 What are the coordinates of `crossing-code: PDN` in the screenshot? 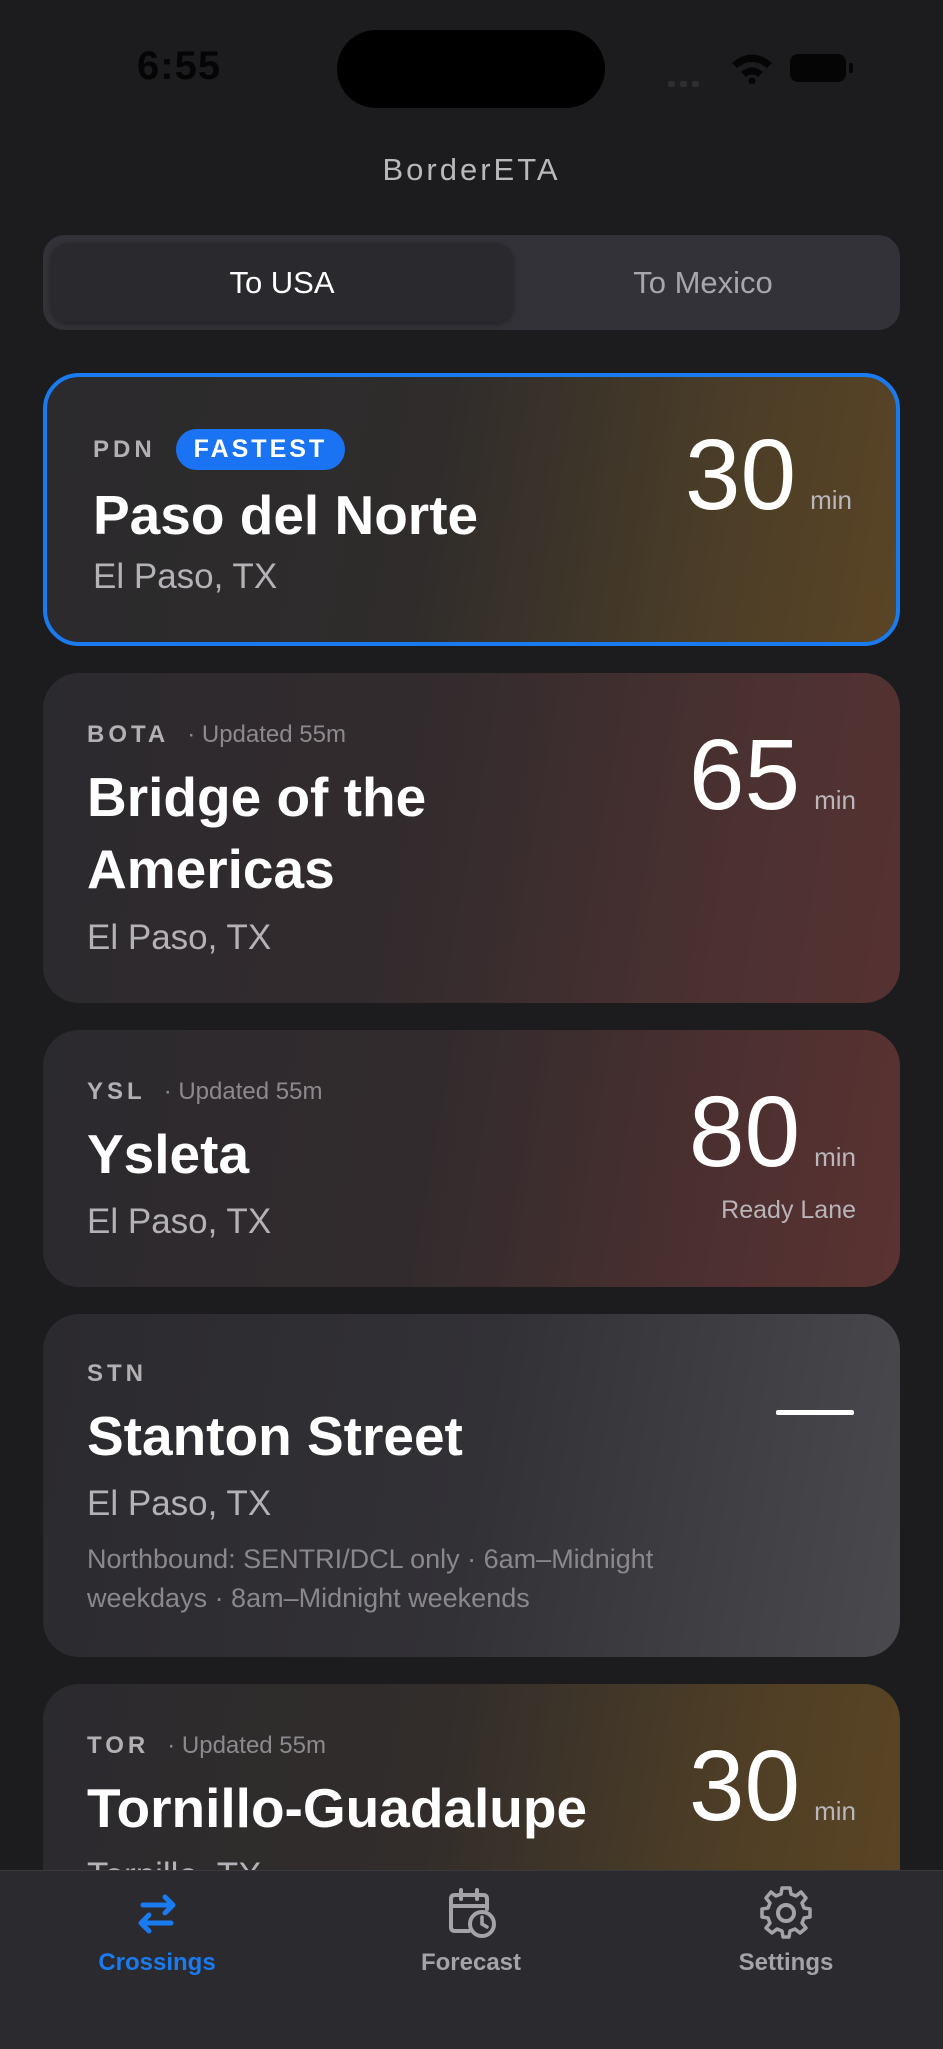 It's located at (124, 449).